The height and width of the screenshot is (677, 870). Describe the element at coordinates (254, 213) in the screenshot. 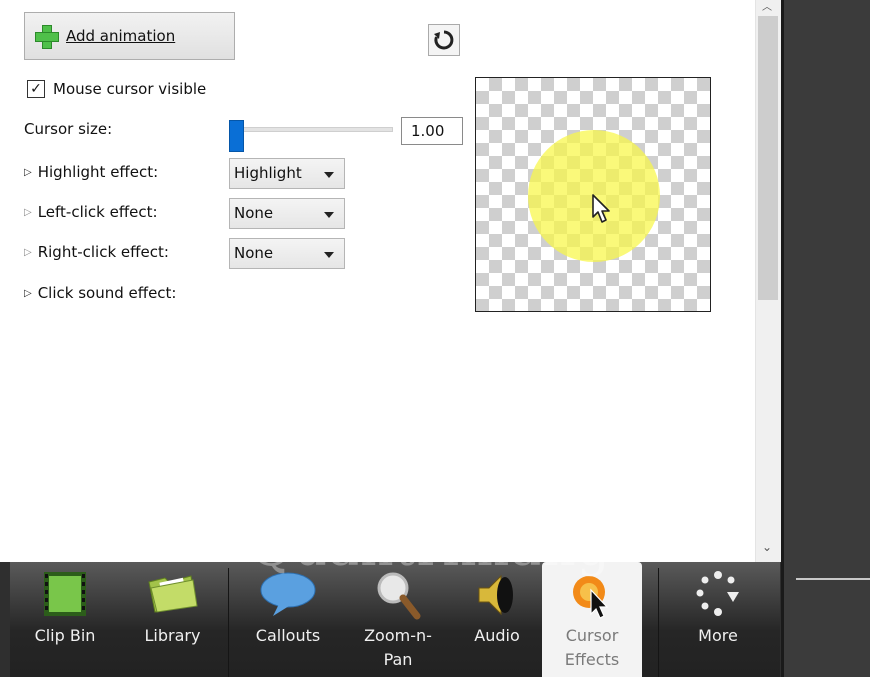

I see `left-click-effect-value: None` at that location.